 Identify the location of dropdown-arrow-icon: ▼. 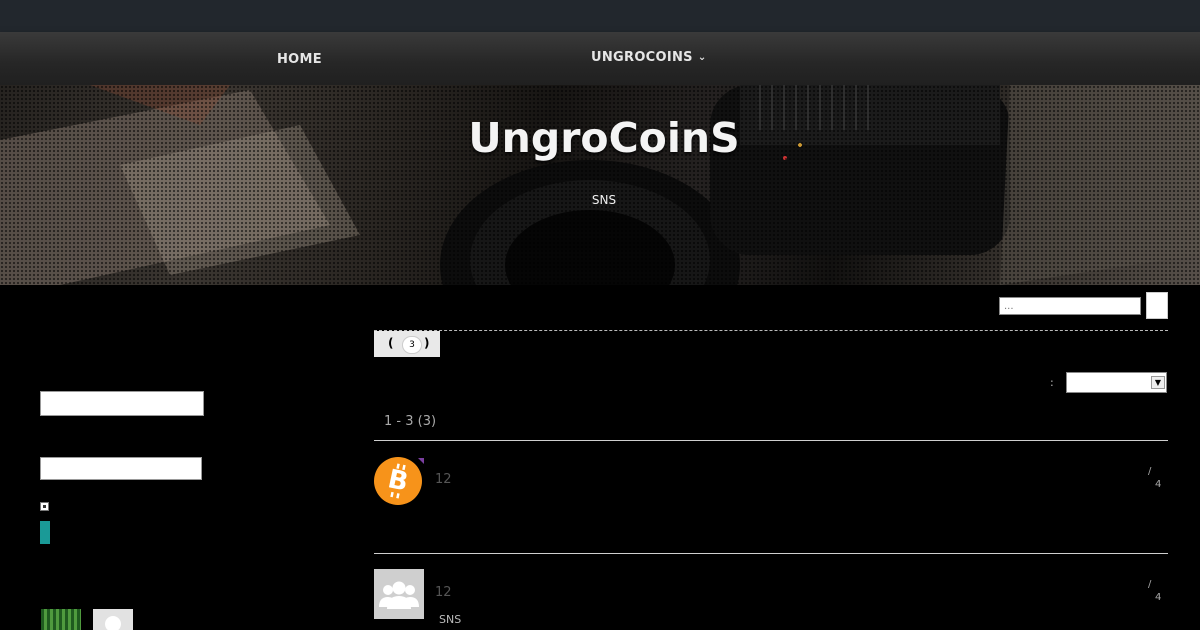
(1158, 382).